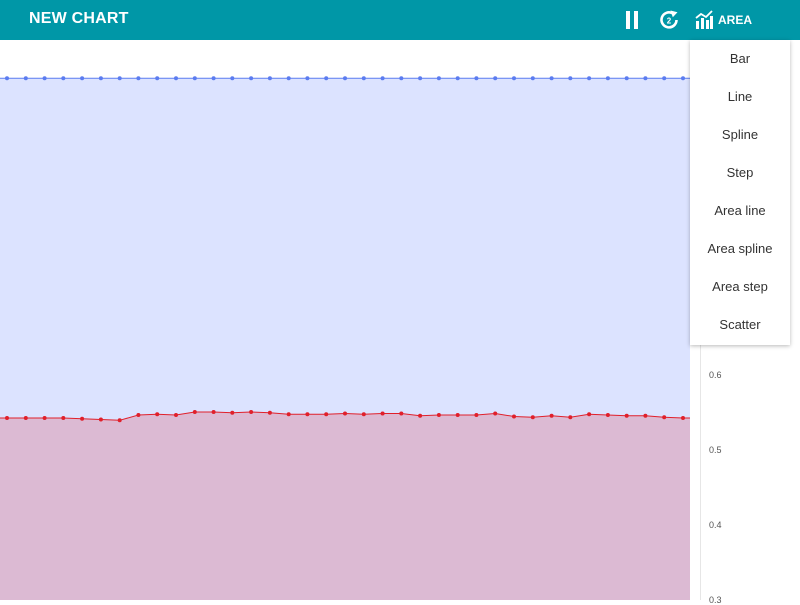 This screenshot has width=800, height=605. I want to click on refresh-button: 2, so click(670, 20).